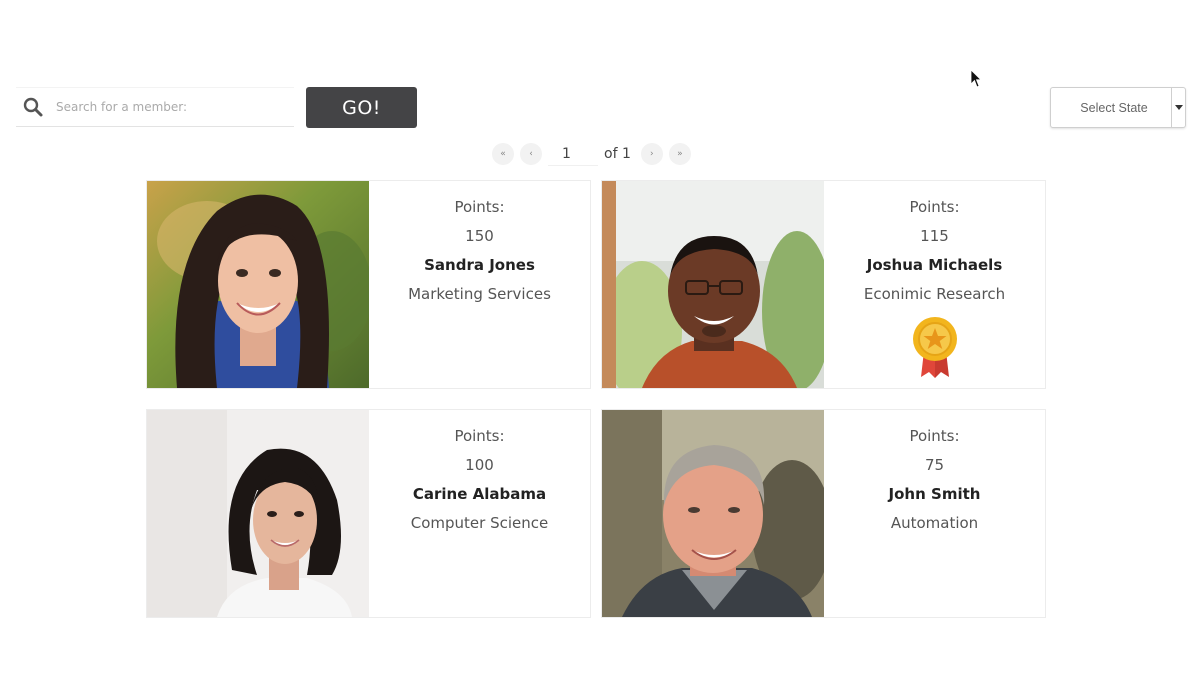 This screenshot has height=675, width=1200. What do you see at coordinates (479, 465) in the screenshot?
I see `points-value: 100` at bounding box center [479, 465].